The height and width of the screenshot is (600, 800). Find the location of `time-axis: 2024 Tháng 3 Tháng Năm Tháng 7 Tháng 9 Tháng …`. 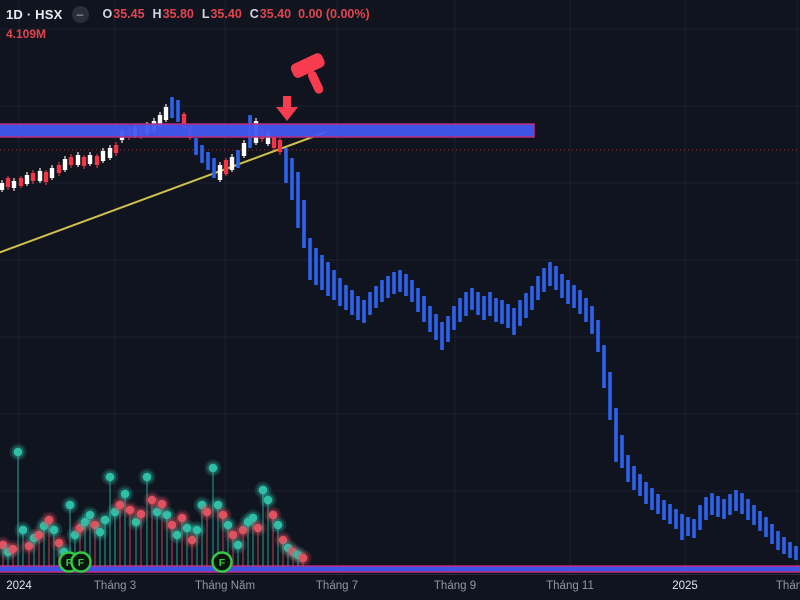

time-axis: 2024 Tháng 3 Tháng Năm Tháng 7 Tháng 9 Tháng … is located at coordinates (400, 587).